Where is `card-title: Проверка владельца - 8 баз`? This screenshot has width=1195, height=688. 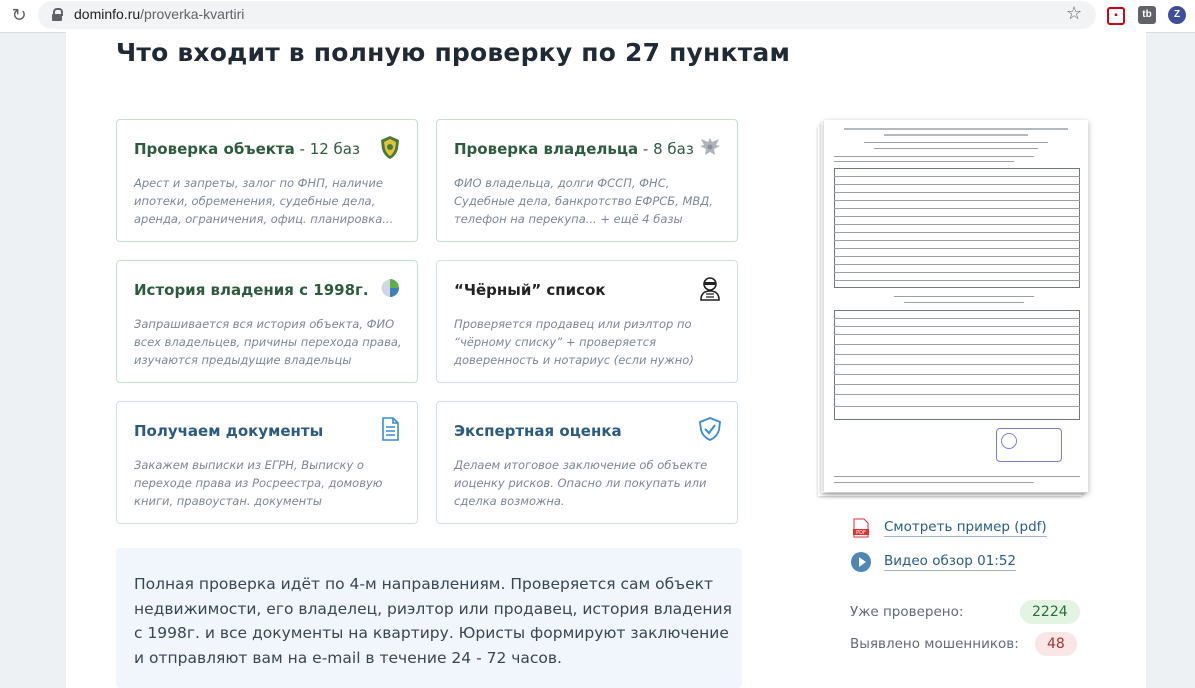 card-title: Проверка владельца - 8 баз is located at coordinates (574, 149).